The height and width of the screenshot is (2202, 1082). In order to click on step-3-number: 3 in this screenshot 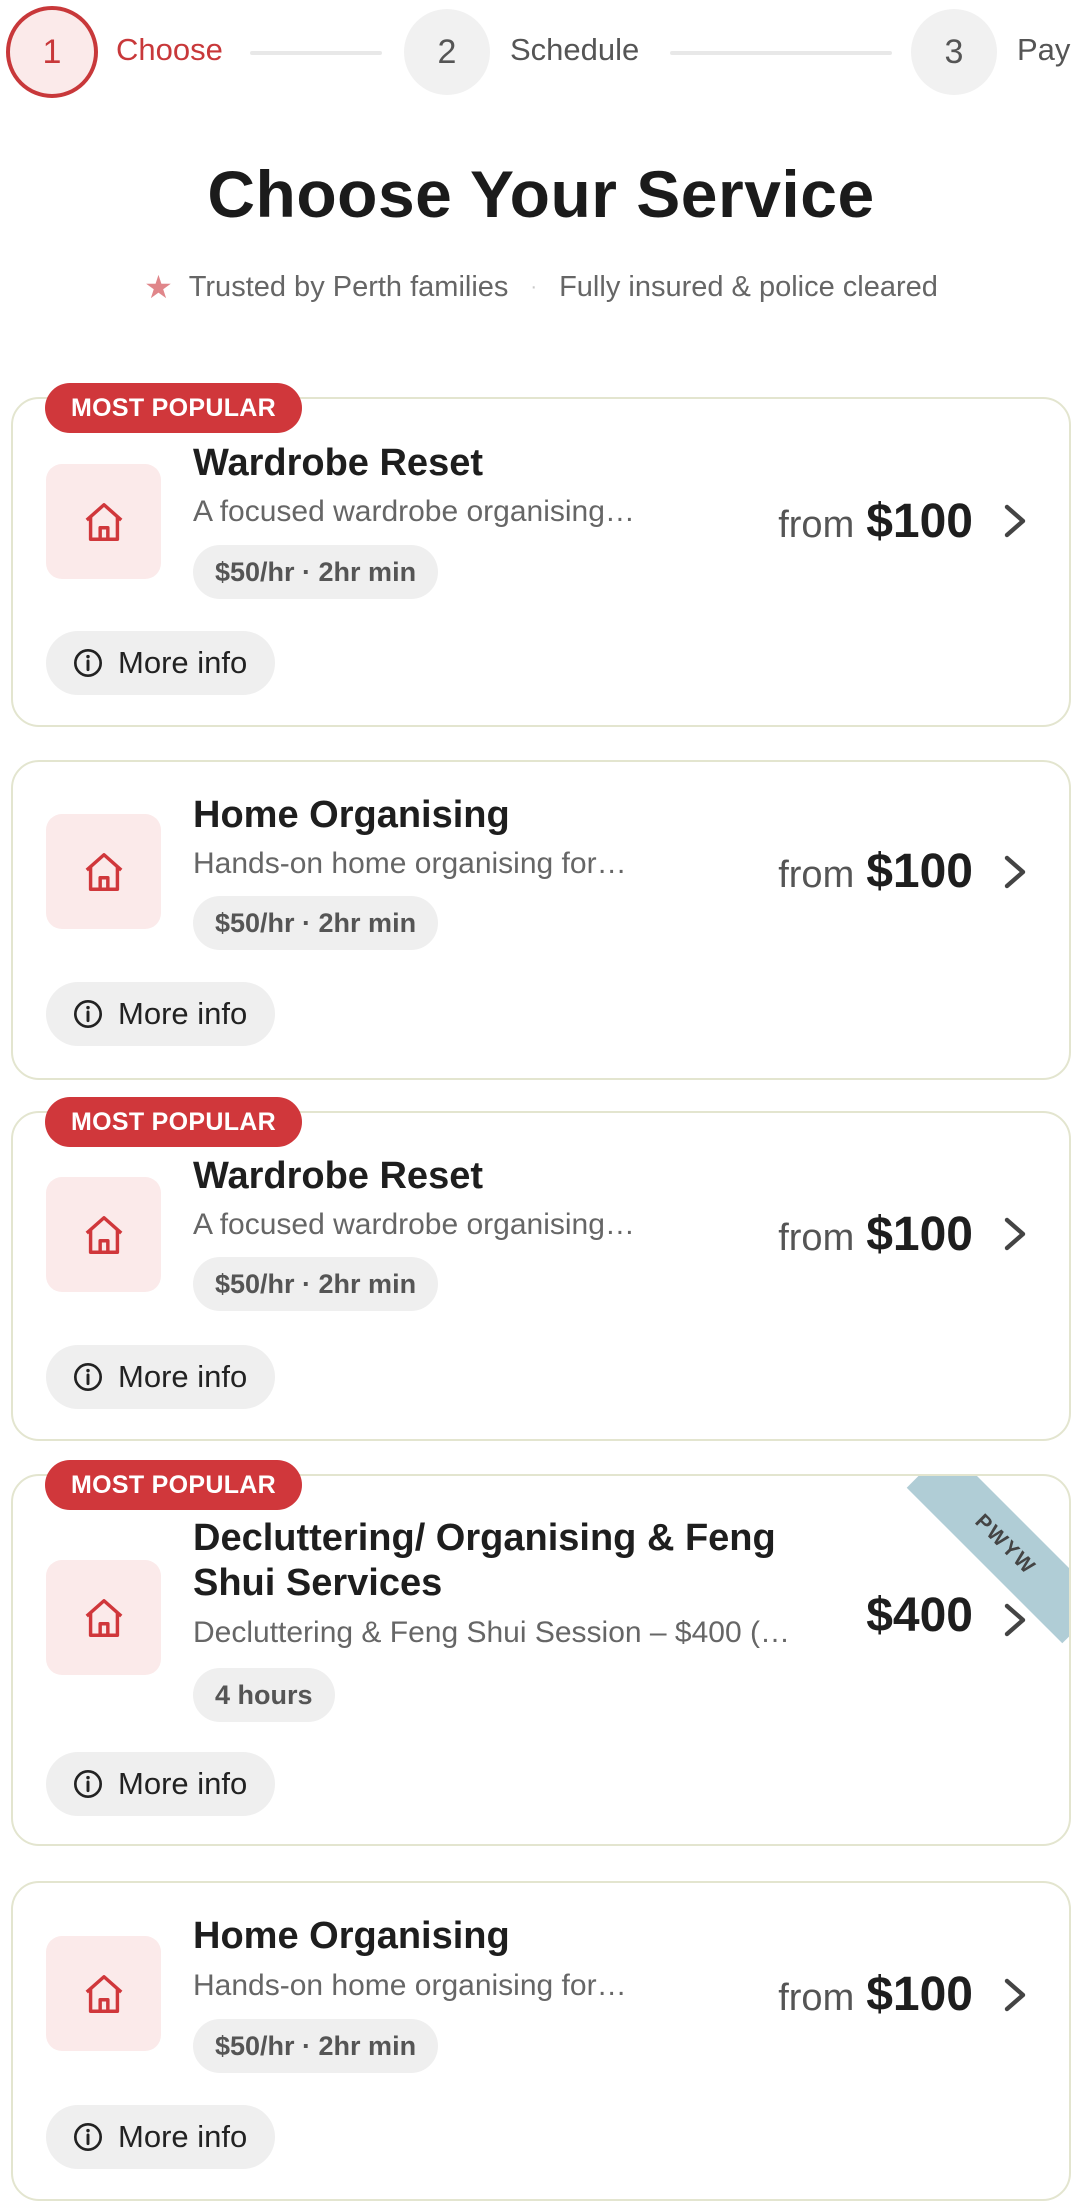, I will do `click(954, 51)`.